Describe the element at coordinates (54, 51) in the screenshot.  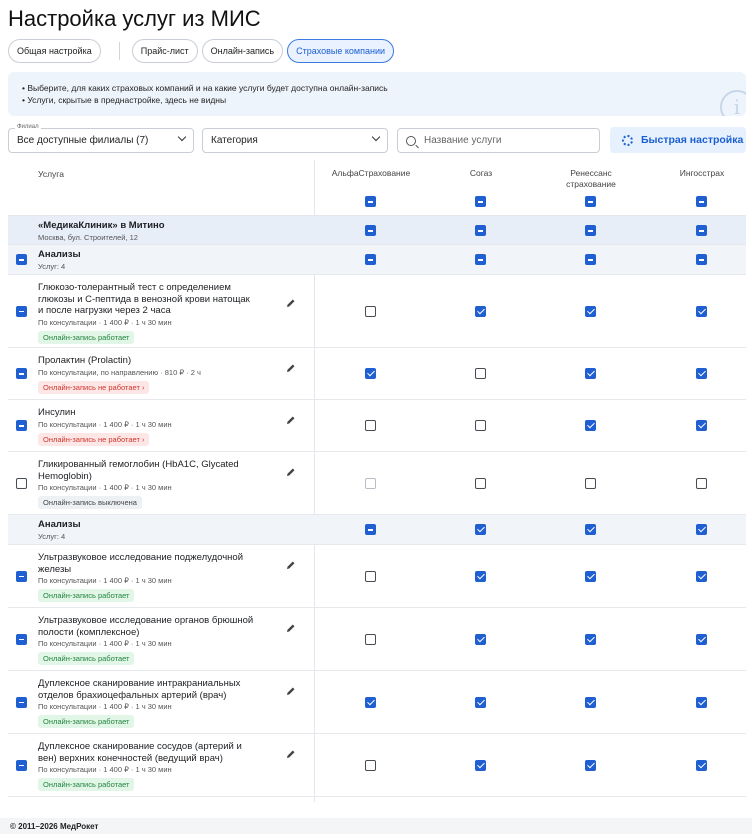
I see `tab-general: Общая настройка` at that location.